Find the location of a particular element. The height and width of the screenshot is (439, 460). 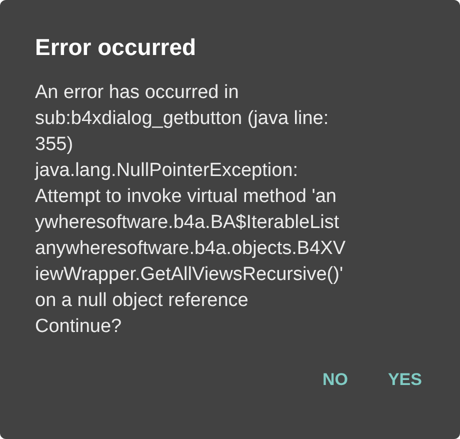

dialog-button: NO is located at coordinates (335, 380).